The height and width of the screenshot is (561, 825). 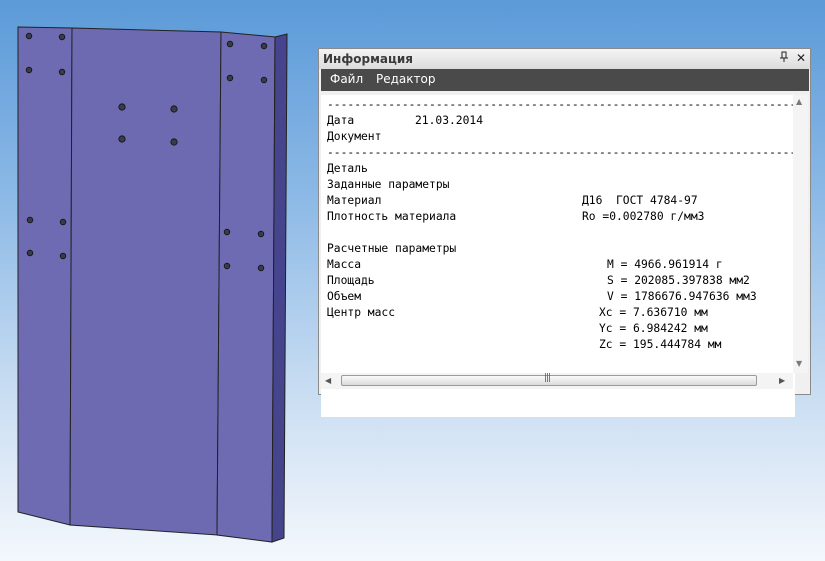 I want to click on part-label: Деталь, so click(x=347, y=168).